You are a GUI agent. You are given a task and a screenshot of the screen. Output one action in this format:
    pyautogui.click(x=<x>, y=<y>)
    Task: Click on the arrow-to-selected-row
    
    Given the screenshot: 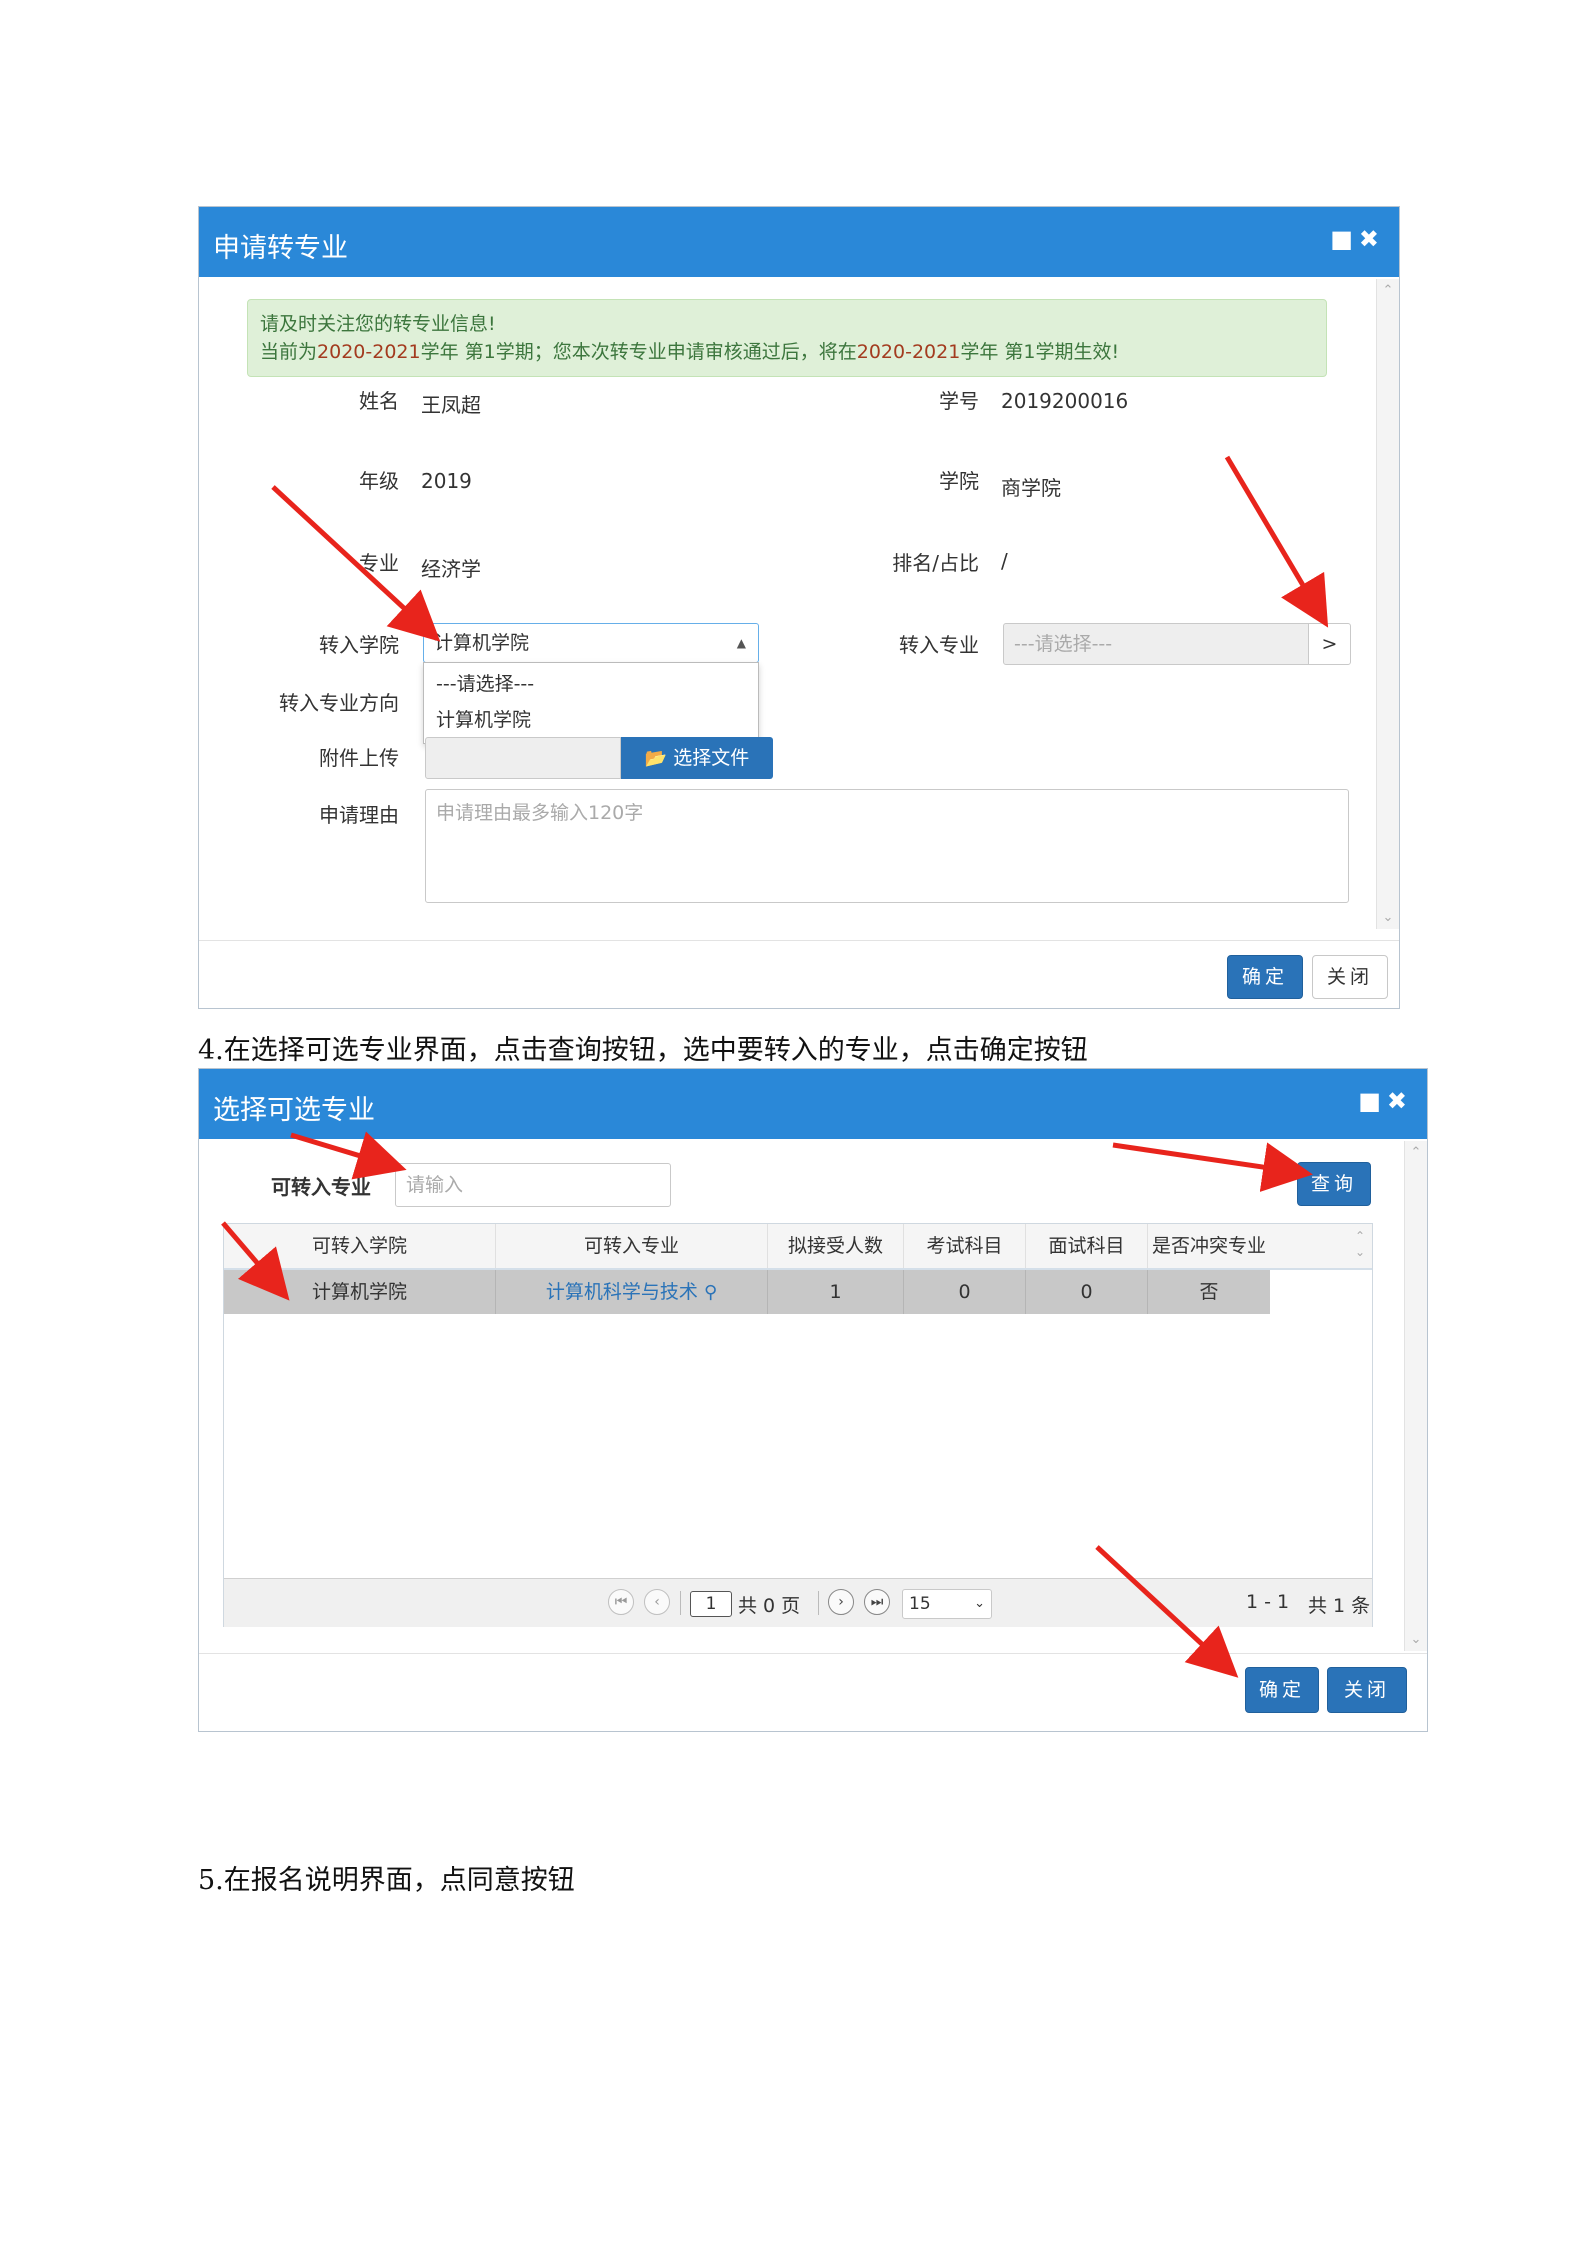 What is the action you would take?
    pyautogui.click(x=255, y=1261)
    